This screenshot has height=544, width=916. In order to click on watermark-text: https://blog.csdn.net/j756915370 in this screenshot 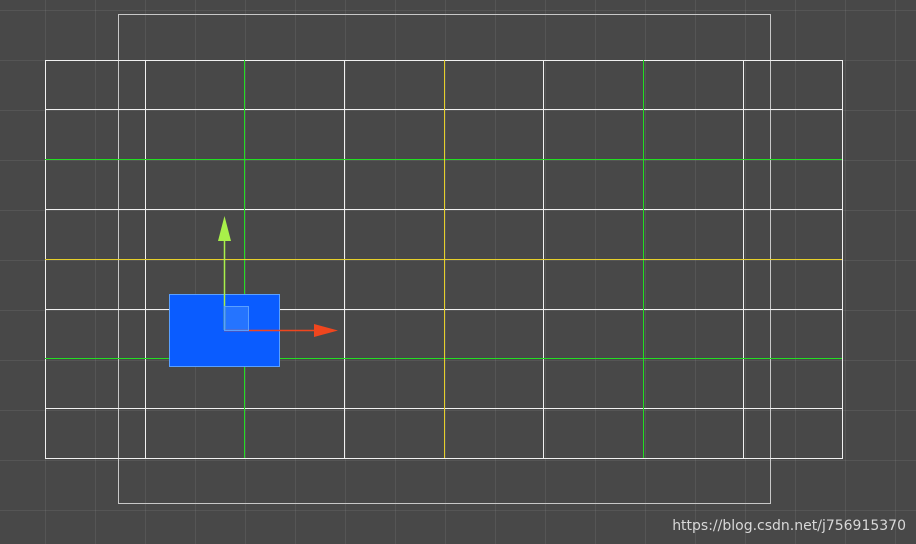, I will do `click(789, 526)`.